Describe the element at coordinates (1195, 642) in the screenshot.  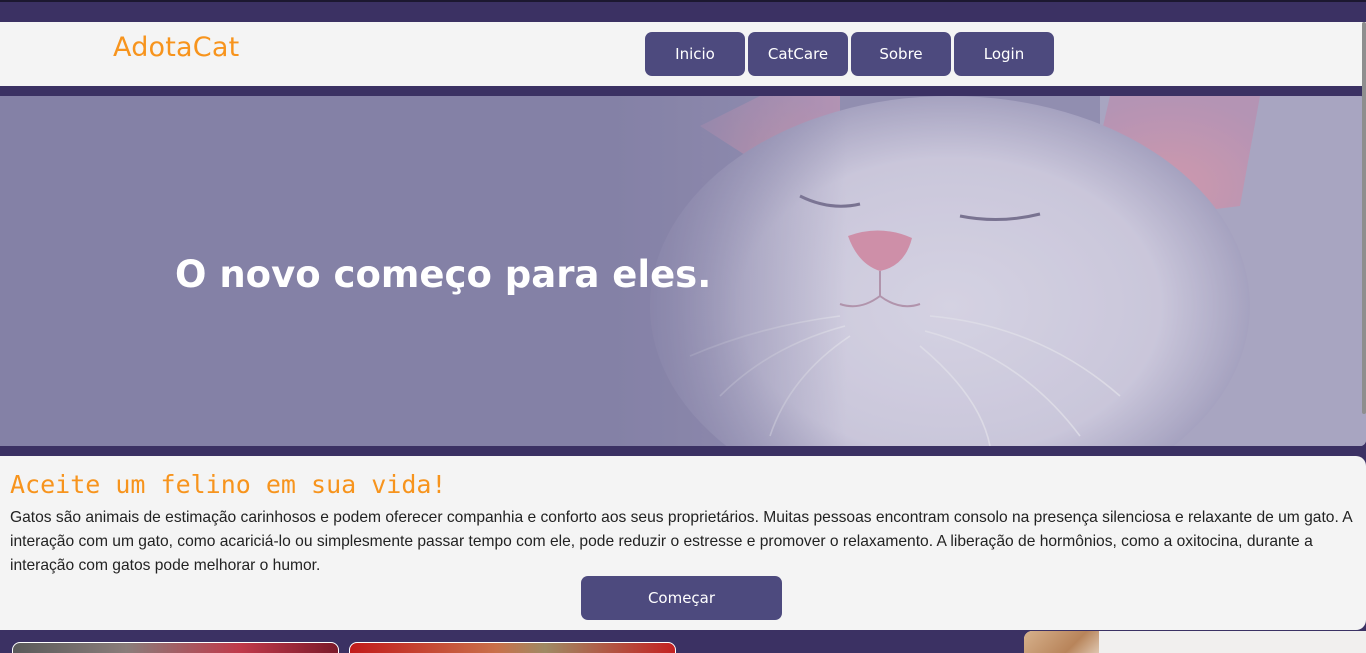
I see `side-panel` at that location.